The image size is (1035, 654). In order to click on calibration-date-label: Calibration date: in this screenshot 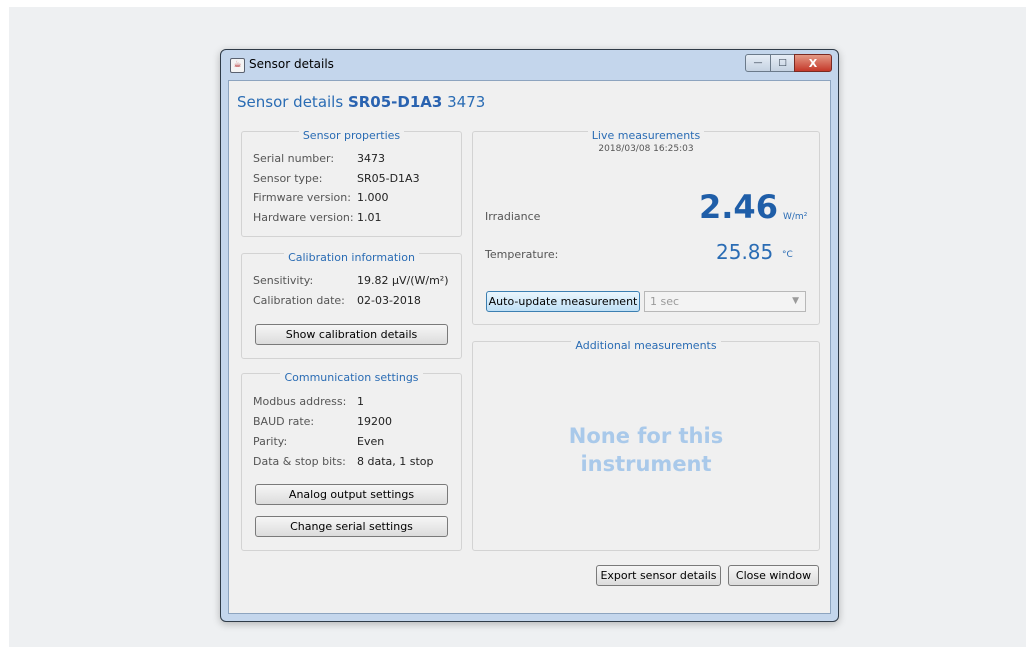, I will do `click(299, 300)`.